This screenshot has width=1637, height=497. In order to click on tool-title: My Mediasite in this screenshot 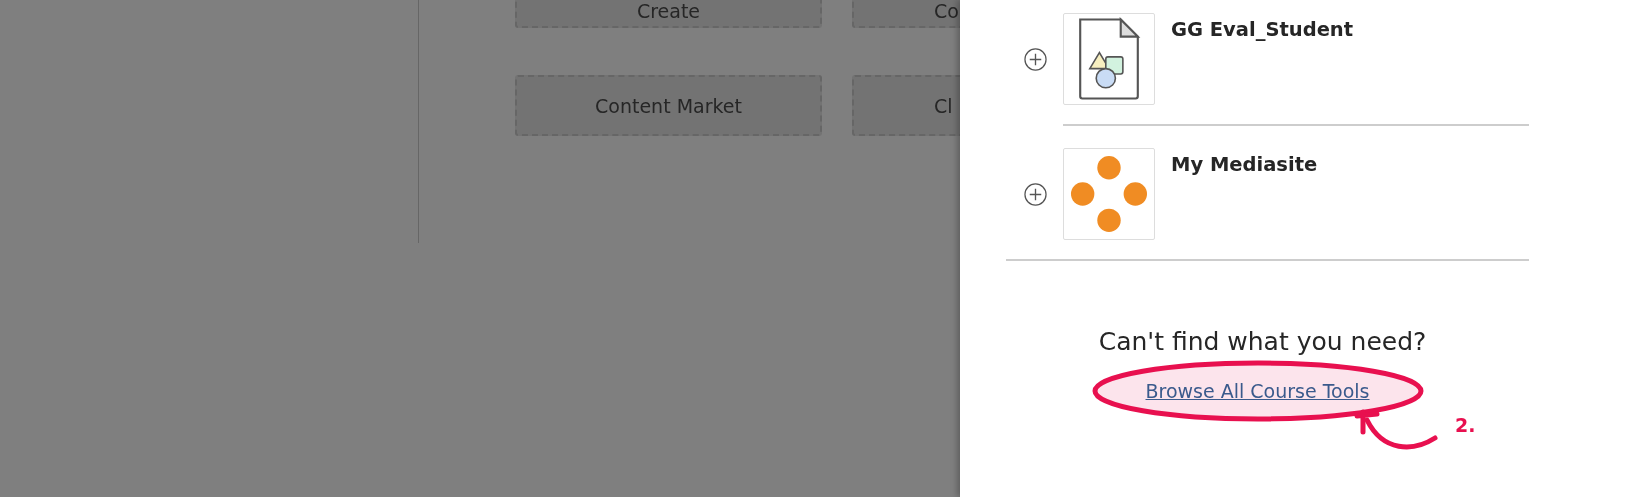, I will do `click(1244, 164)`.